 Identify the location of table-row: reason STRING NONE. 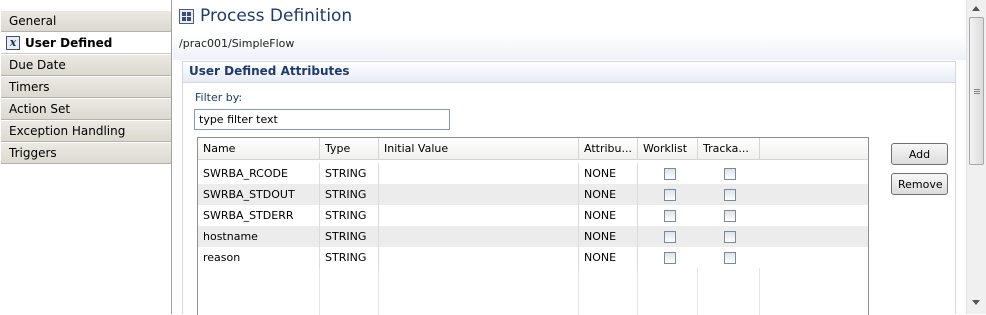
(533, 257).